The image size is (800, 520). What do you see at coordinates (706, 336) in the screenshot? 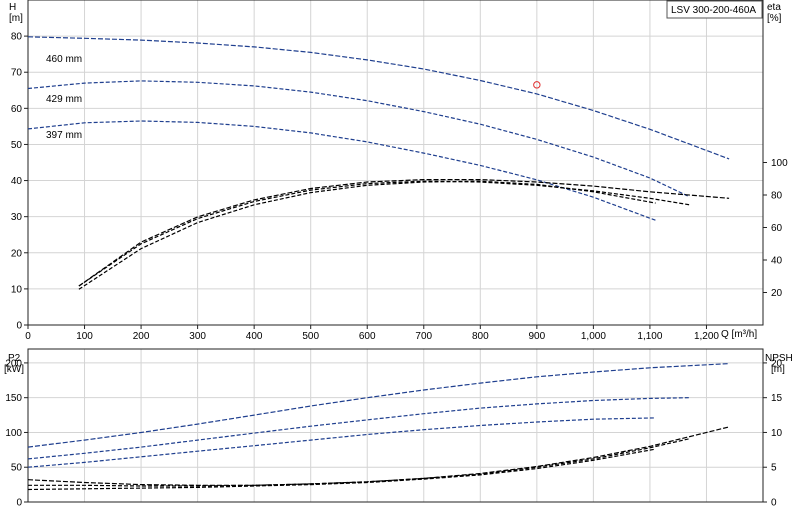
I see `top-xtick-label: 1,200` at bounding box center [706, 336].